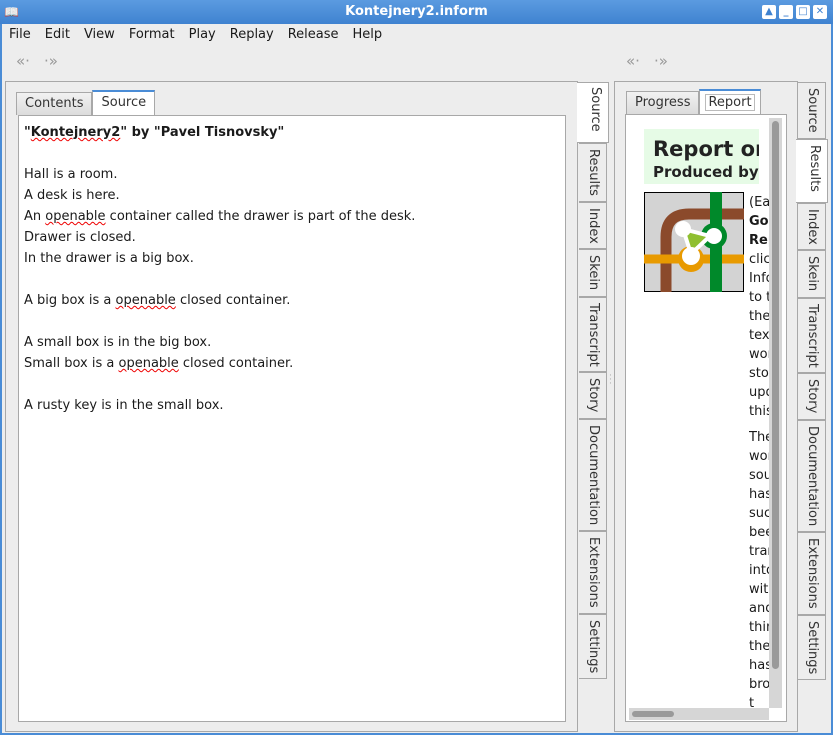 This screenshot has height=735, width=833. I want to click on tab-contents: Contents, so click(54, 103).